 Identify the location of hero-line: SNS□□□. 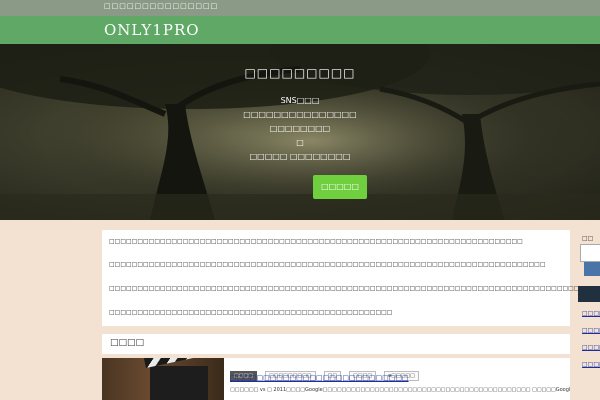
(300, 100).